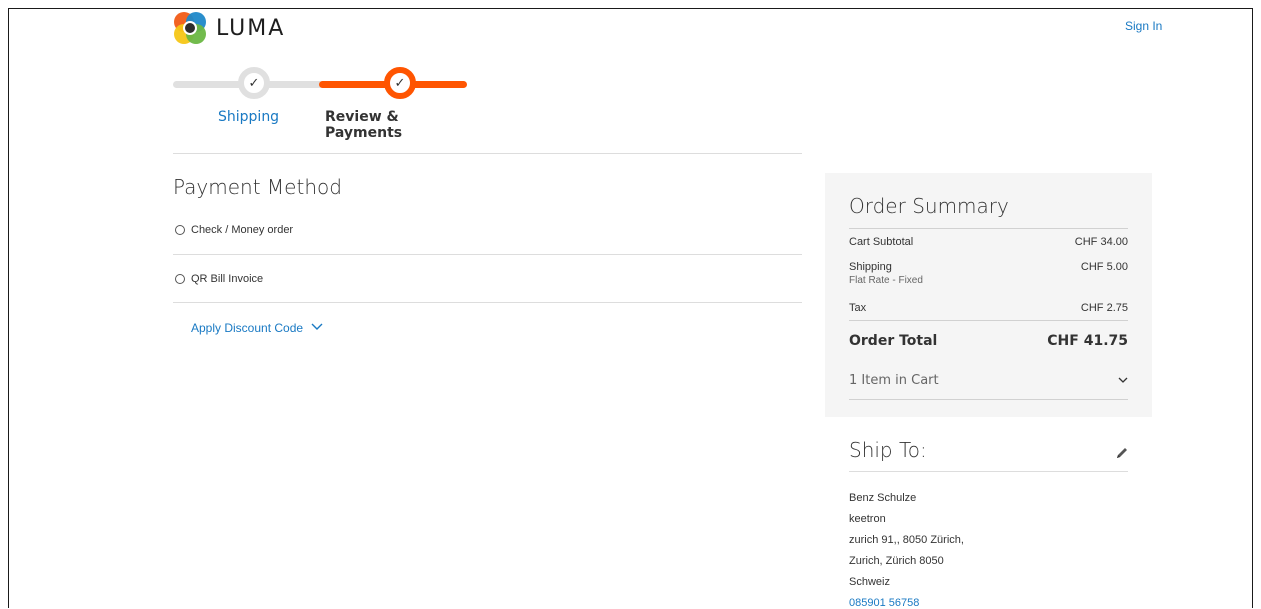 The width and height of the screenshot is (1261, 609). Describe the element at coordinates (988, 273) in the screenshot. I see `summary-row-shipping: Shipping Flat Rate - Fixed CHF 5.00` at that location.